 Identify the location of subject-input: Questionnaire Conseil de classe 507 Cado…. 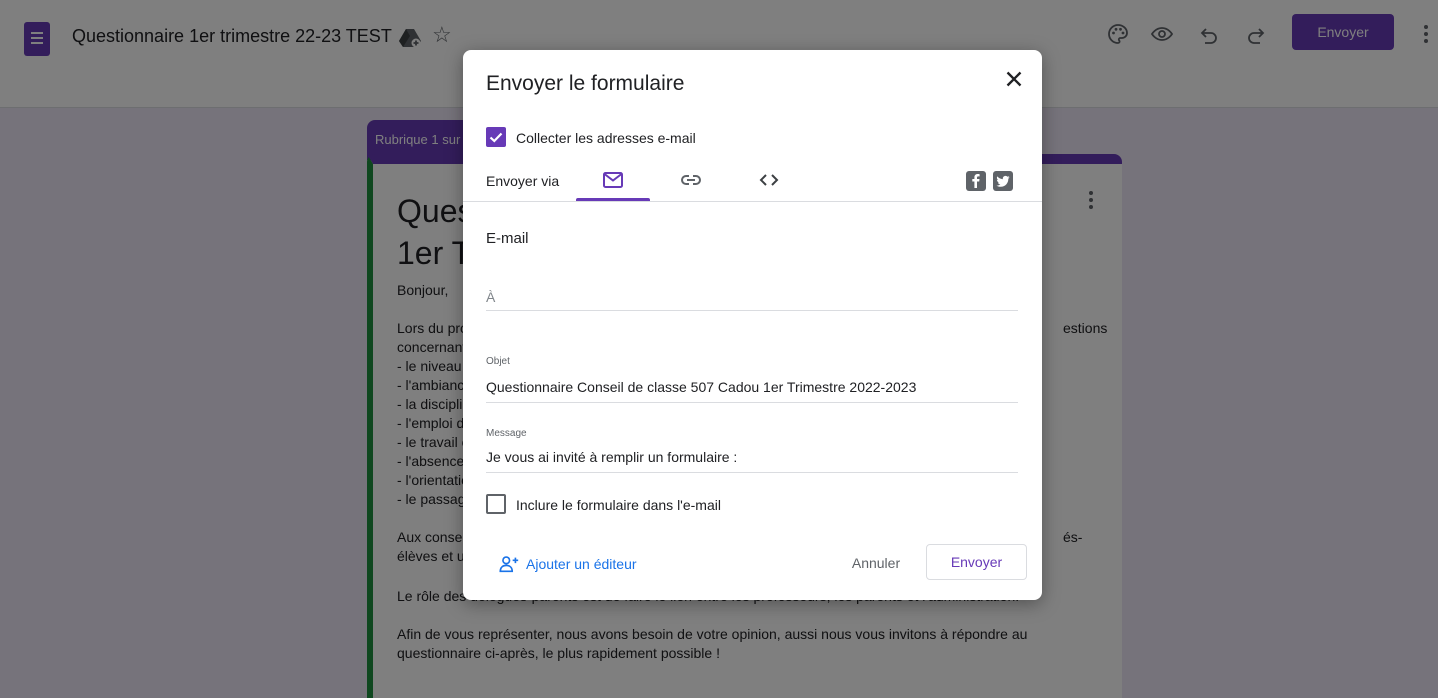
(752, 389).